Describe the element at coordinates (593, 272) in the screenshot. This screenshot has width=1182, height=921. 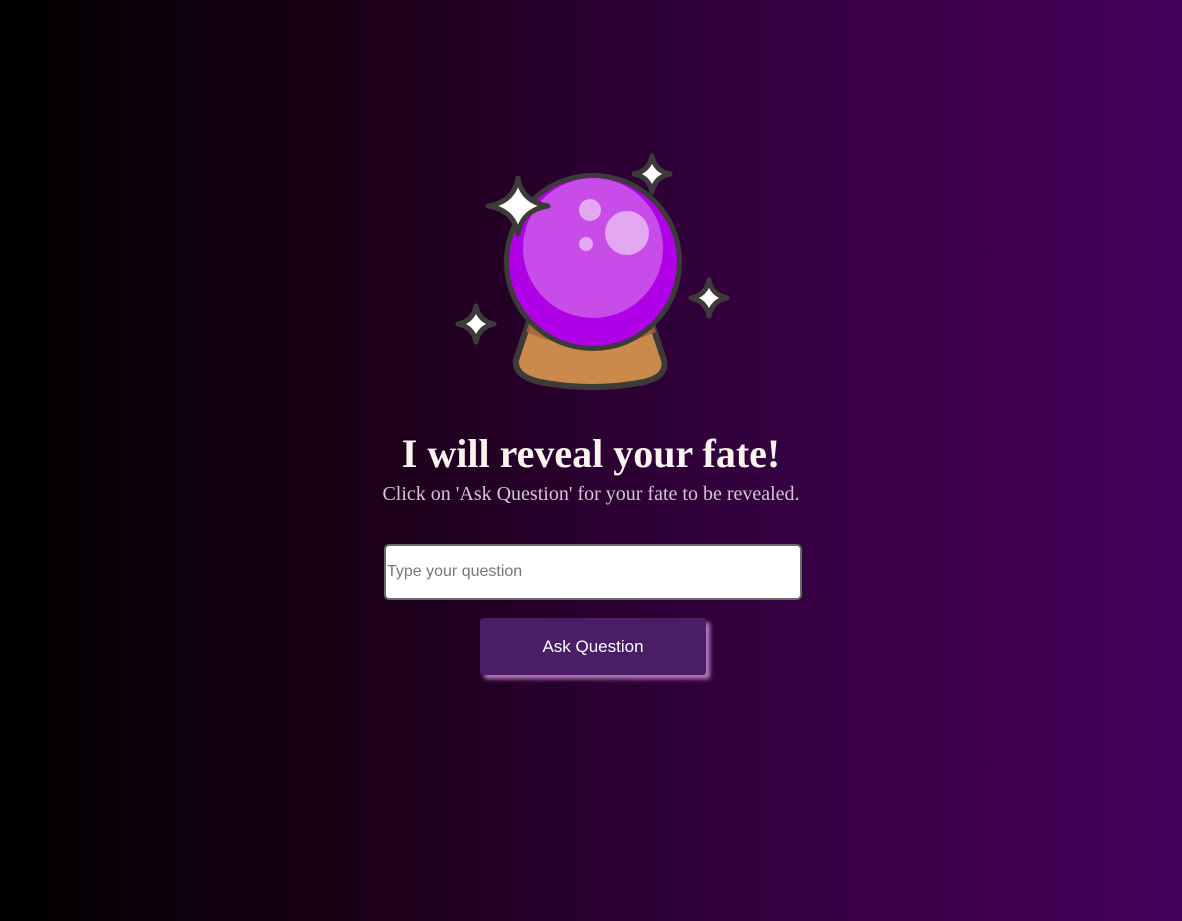
I see `crystal-ball-icon` at that location.